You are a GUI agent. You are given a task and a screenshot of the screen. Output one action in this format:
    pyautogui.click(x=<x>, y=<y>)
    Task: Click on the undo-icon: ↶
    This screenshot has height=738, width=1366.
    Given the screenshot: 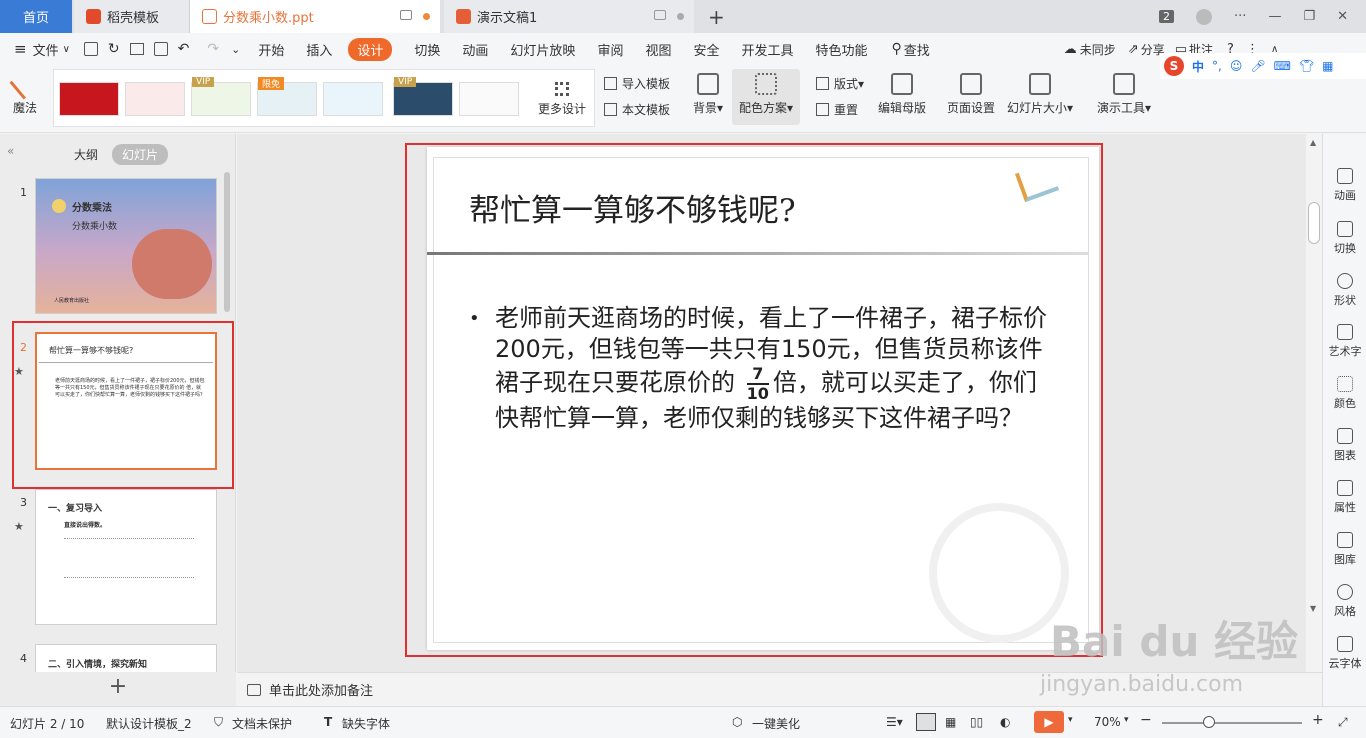 What is the action you would take?
    pyautogui.click(x=184, y=49)
    